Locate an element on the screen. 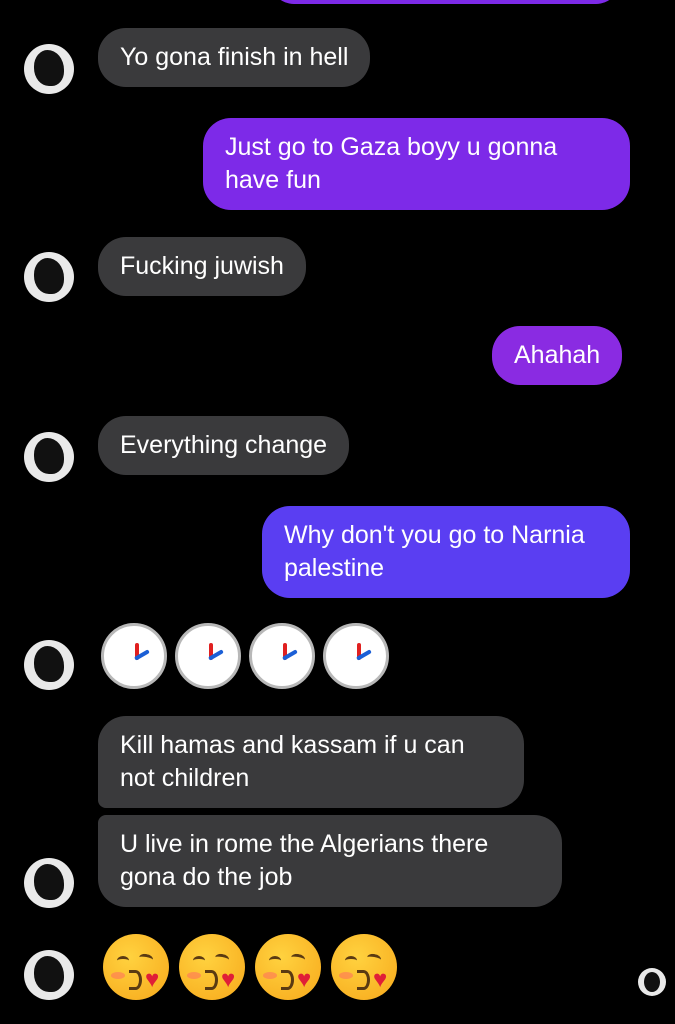 This screenshot has width=675, height=1024. received-message: Fucking juwish is located at coordinates (202, 266).